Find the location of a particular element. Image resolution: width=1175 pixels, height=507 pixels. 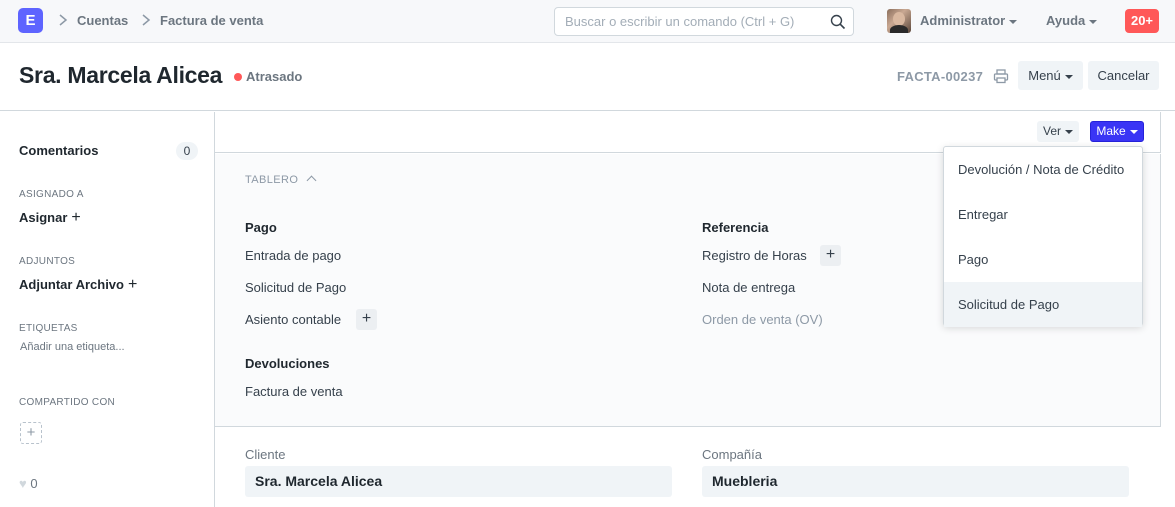

assign-label: Asignar is located at coordinates (43, 217).